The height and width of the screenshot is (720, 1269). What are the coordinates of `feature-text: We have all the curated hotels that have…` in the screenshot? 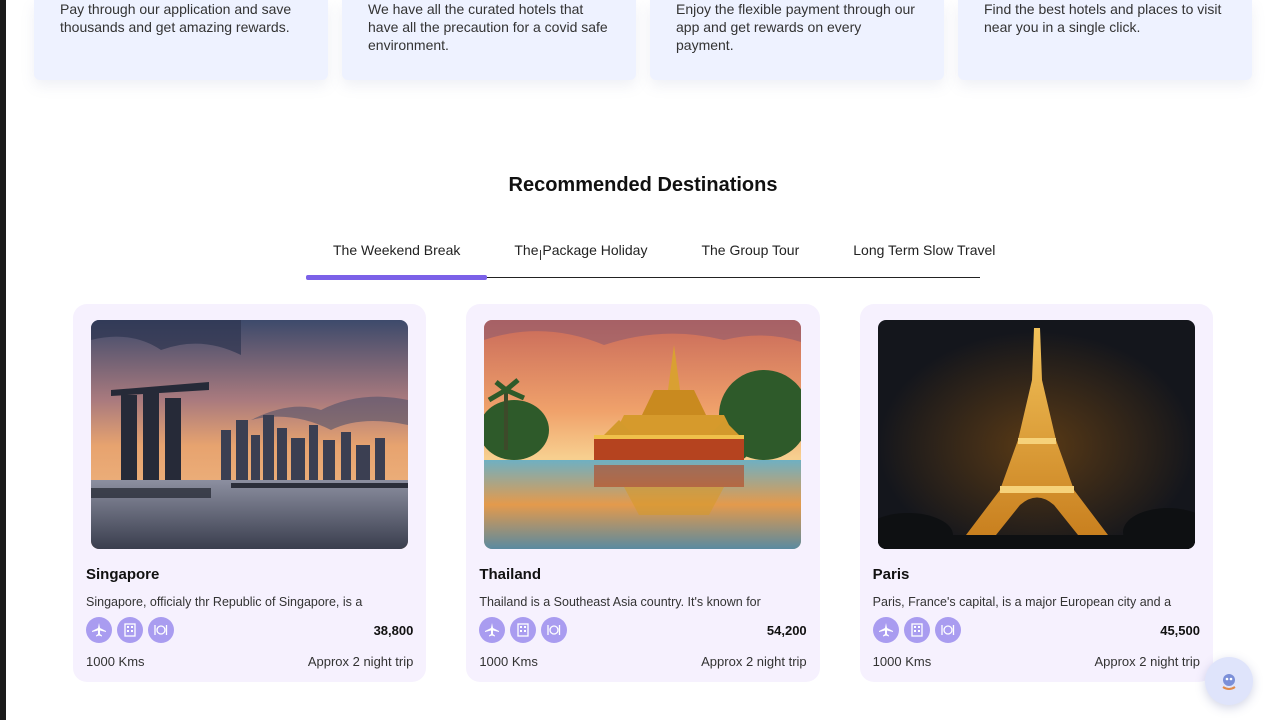 It's located at (488, 27).